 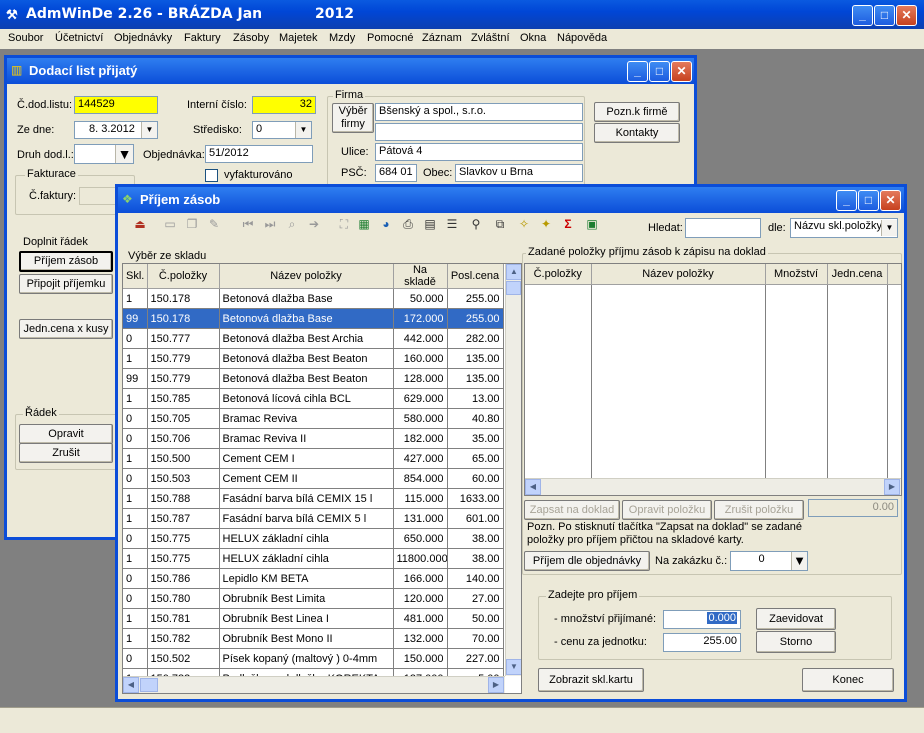 What do you see at coordinates (462, 14) in the screenshot?
I see `app-title-bar: ⚒ AdmWinDe 2.26 - BRÁZDA Jan 2012 _ □ ✕` at bounding box center [462, 14].